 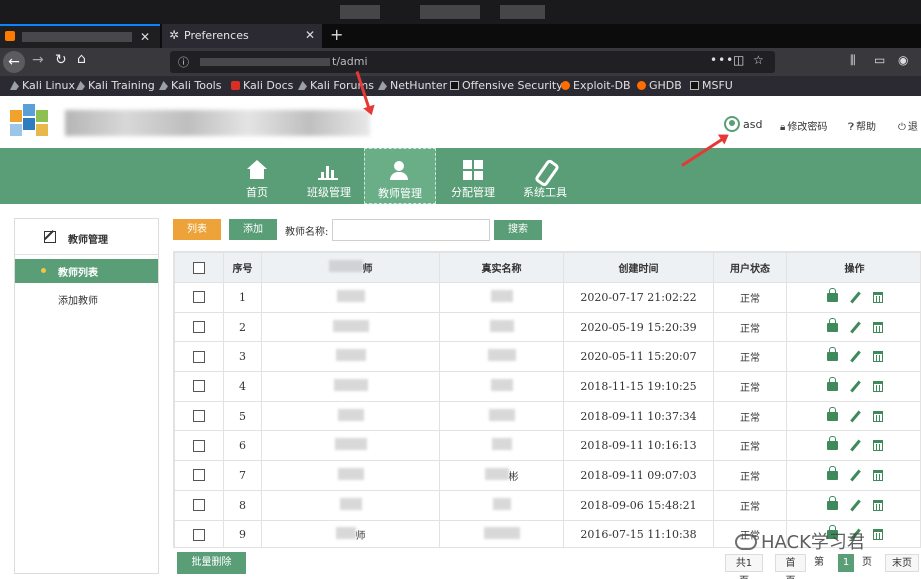 I want to click on actions-cell, so click(x=853, y=357).